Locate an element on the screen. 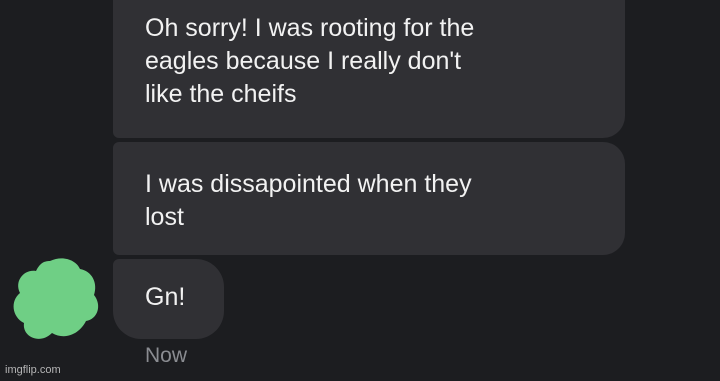 This screenshot has width=720, height=381. avatar-scribble-icon is located at coordinates (56, 298).